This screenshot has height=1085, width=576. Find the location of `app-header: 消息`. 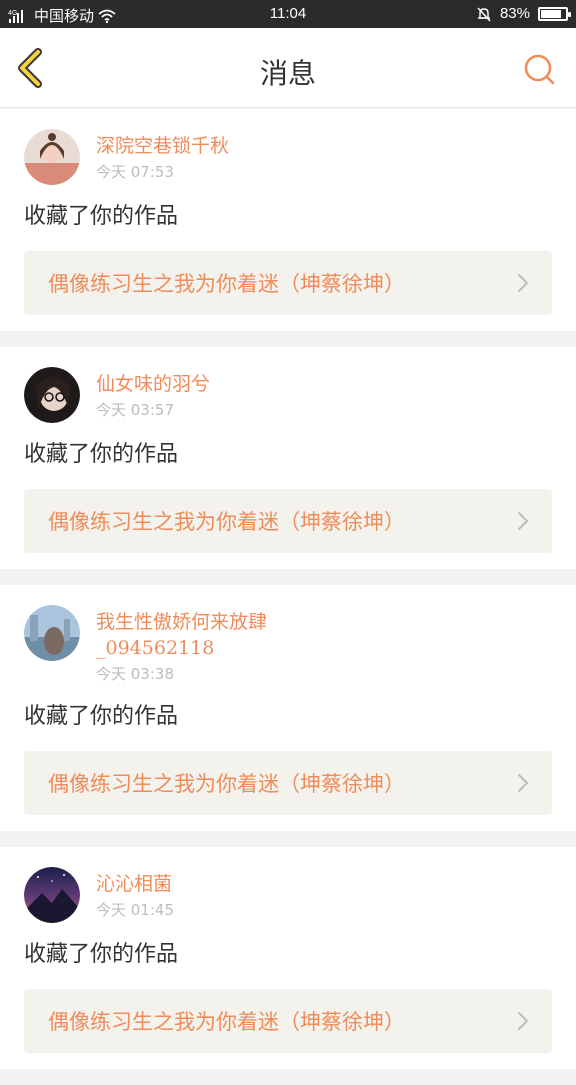

app-header: 消息 is located at coordinates (288, 68).